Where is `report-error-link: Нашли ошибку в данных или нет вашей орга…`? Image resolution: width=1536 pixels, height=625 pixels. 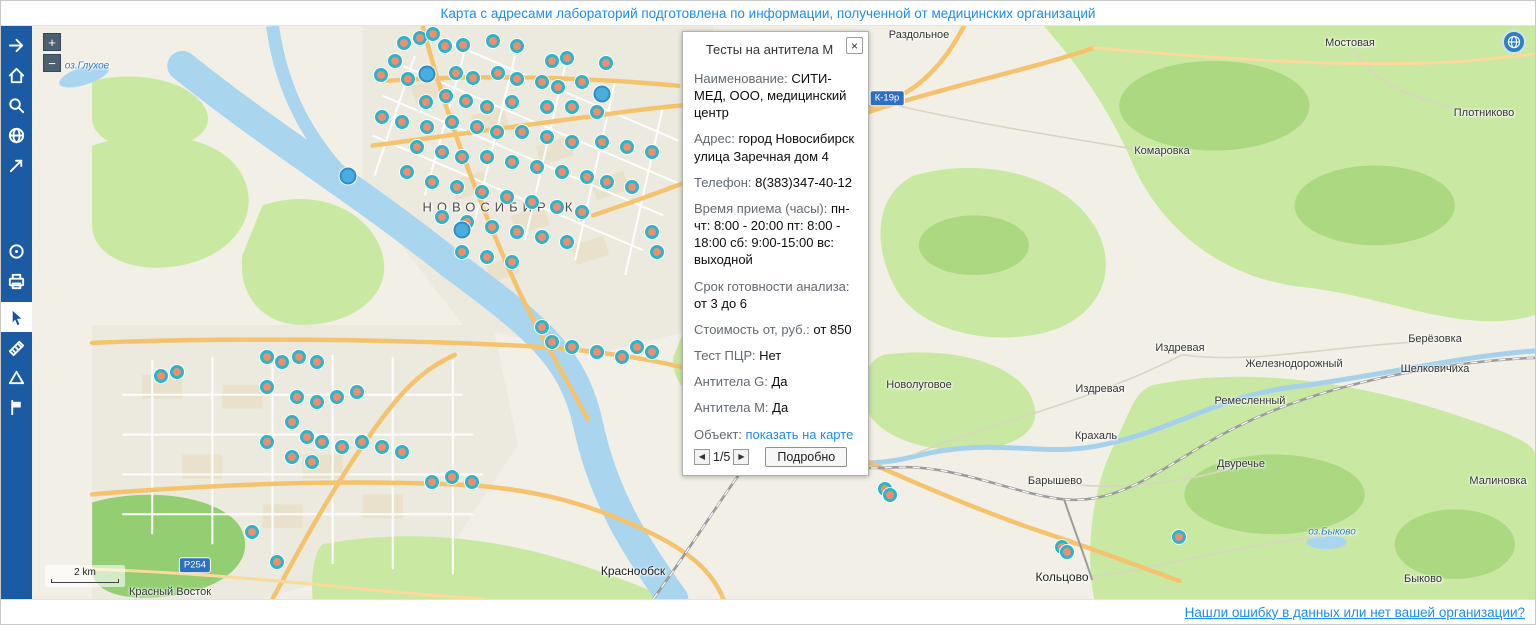
report-error-link: Нашли ошибку в данных или нет вашей орга… is located at coordinates (1355, 612).